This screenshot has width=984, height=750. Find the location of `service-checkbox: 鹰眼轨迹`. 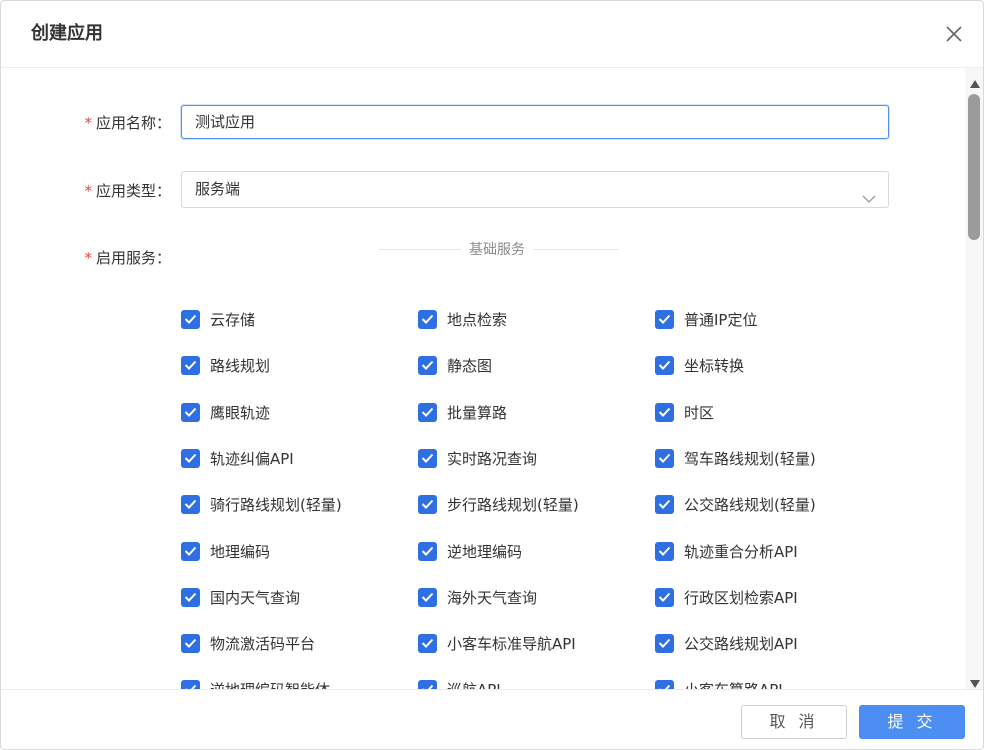

service-checkbox: 鹰眼轨迹 is located at coordinates (225, 412).